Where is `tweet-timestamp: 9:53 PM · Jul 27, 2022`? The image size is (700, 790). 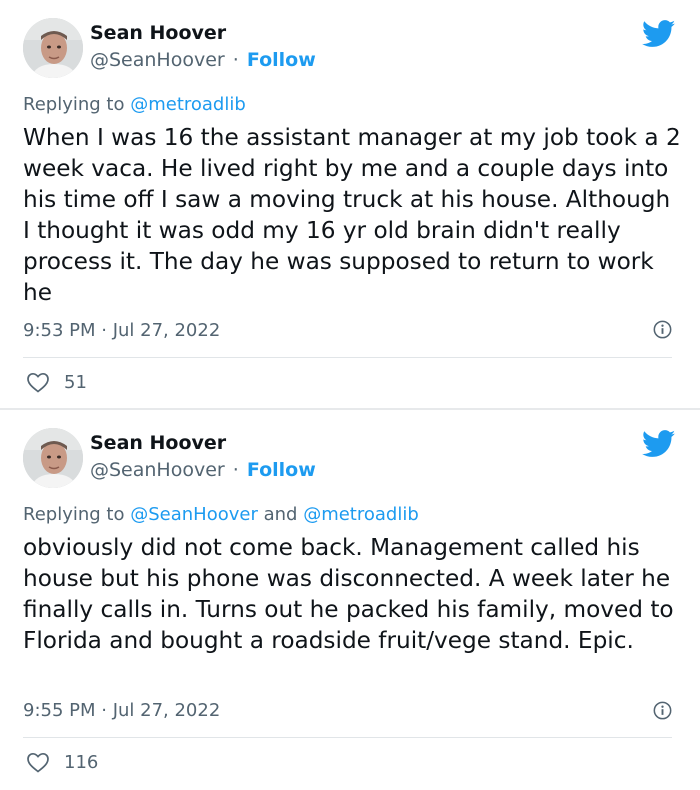 tweet-timestamp: 9:53 PM · Jul 27, 2022 is located at coordinates (121, 330).